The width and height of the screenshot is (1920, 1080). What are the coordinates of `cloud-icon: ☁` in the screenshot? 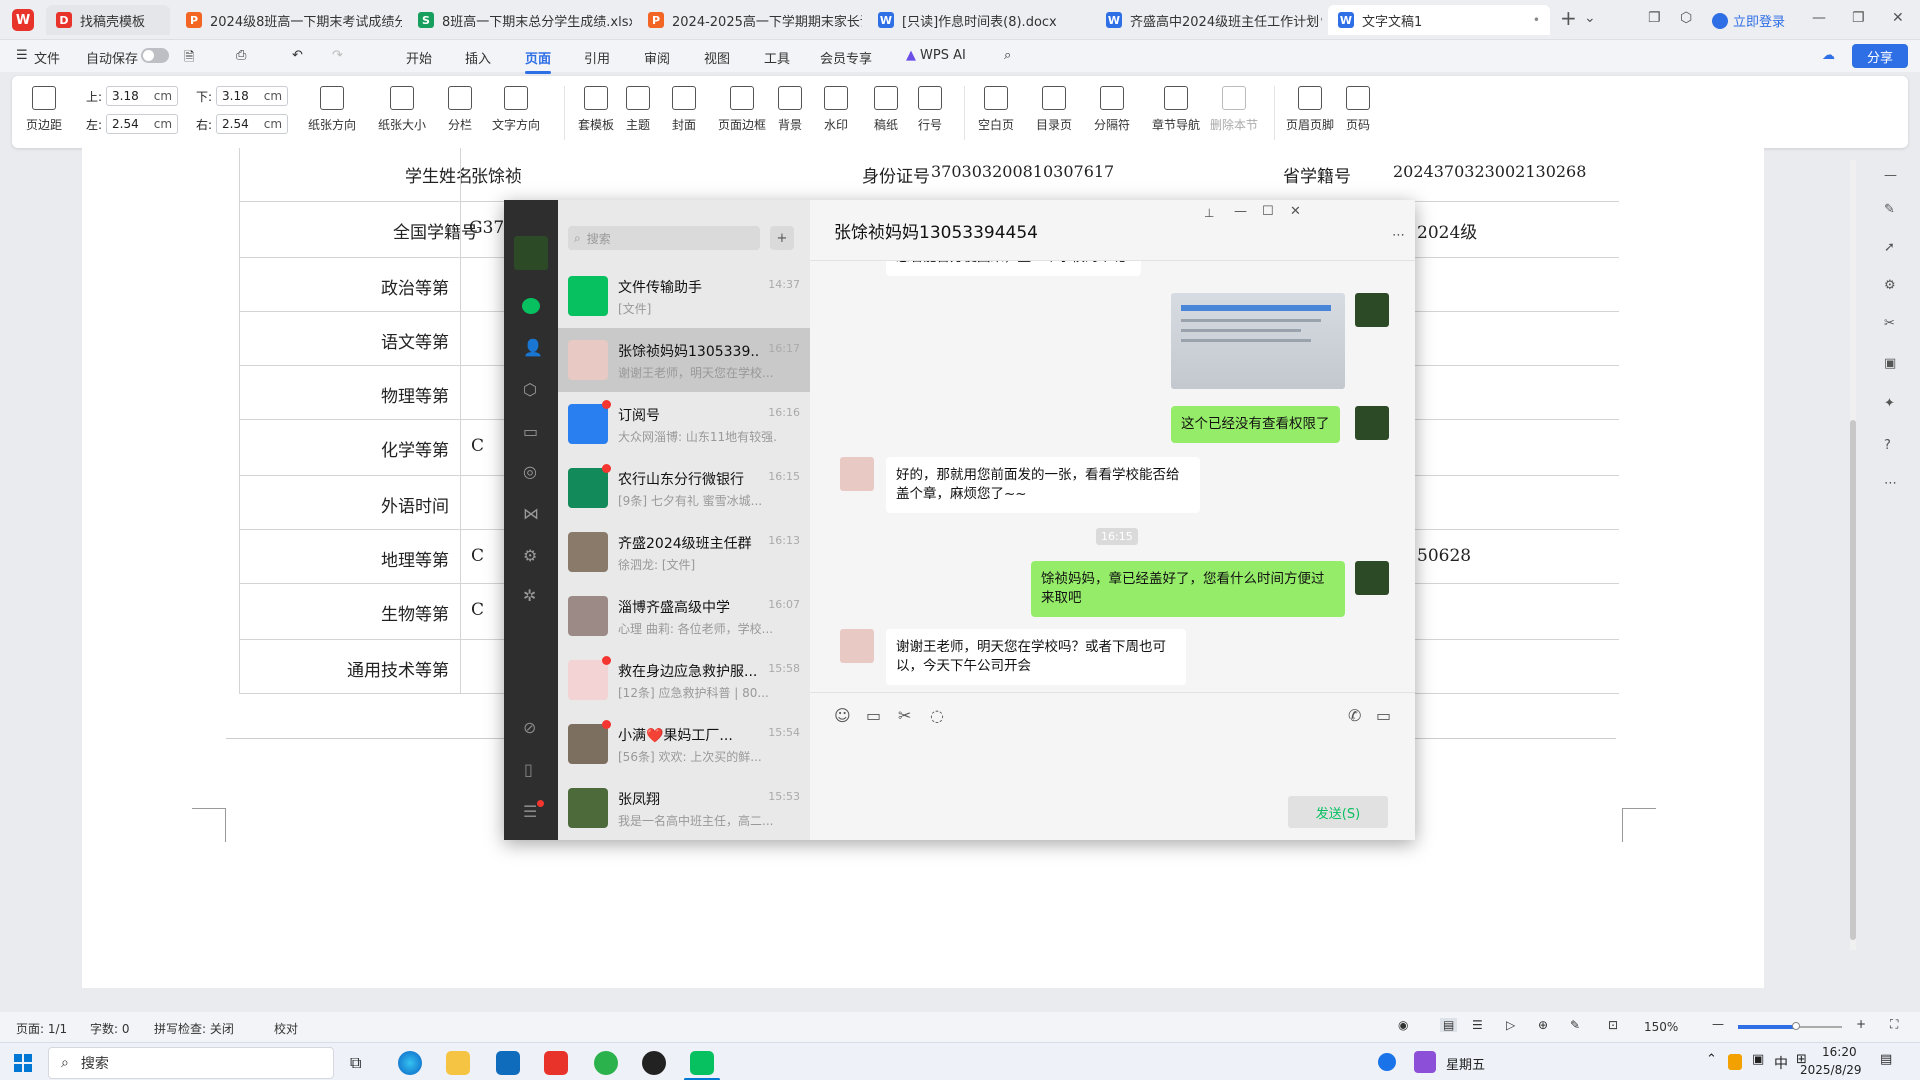 It's located at (1828, 55).